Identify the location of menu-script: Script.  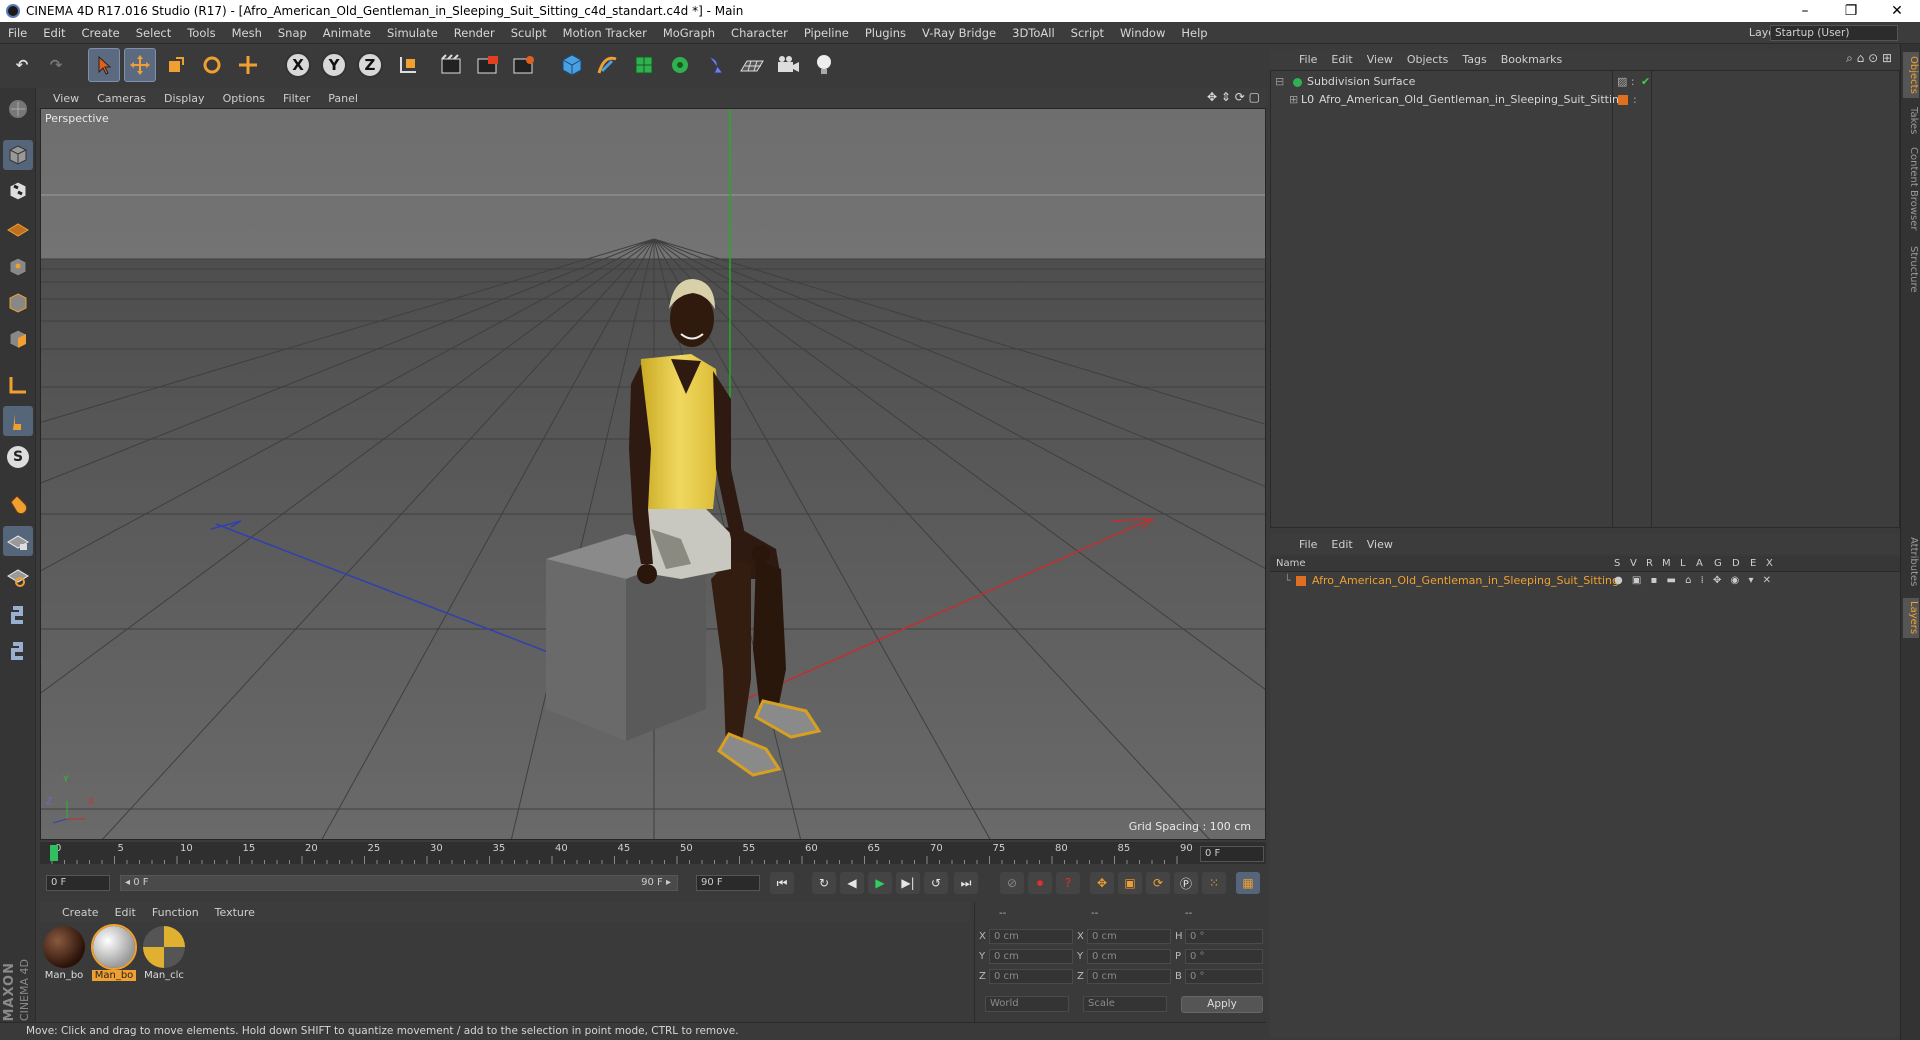
(1087, 33).